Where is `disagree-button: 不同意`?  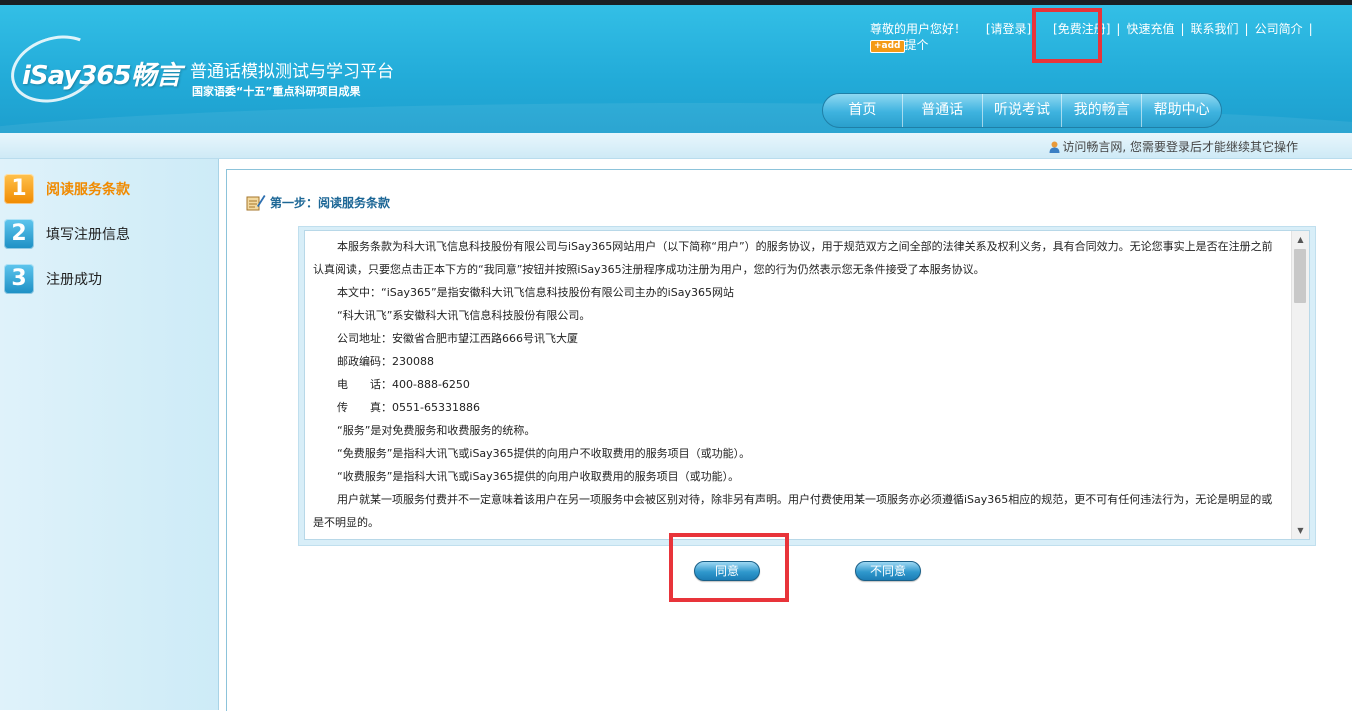 disagree-button: 不同意 is located at coordinates (888, 571).